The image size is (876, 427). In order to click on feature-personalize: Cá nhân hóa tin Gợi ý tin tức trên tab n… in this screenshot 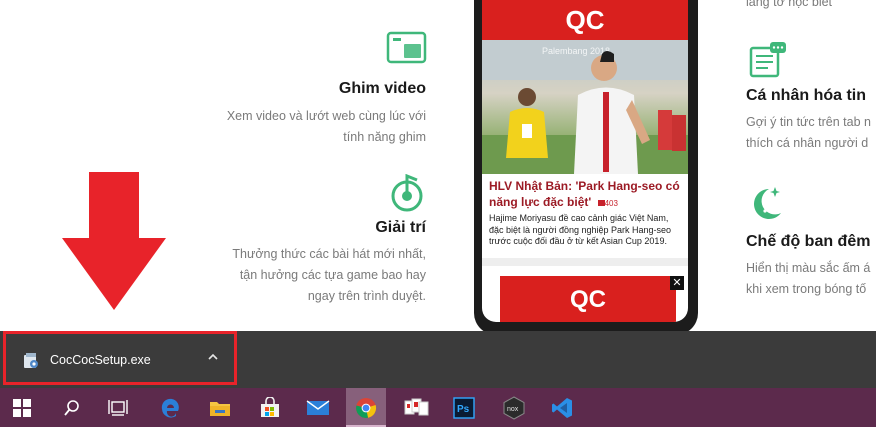, I will do `click(808, 120)`.